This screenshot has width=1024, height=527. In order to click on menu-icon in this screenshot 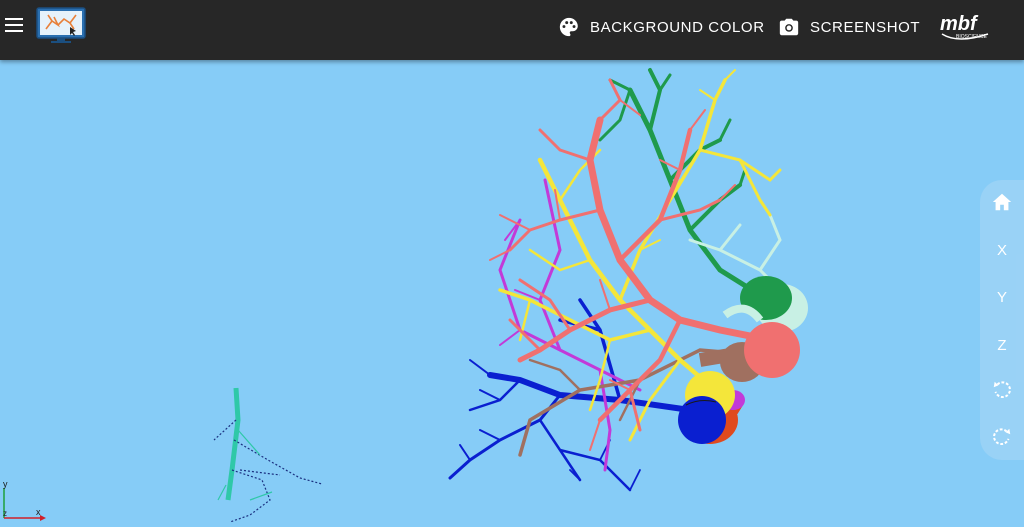, I will do `click(15, 25)`.